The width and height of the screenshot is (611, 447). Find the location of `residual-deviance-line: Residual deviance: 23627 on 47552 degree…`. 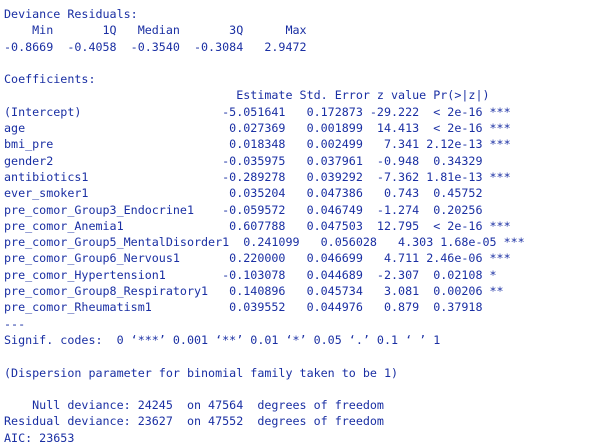

residual-deviance-line: Residual deviance: 23627 on 47552 degree… is located at coordinates (194, 421).